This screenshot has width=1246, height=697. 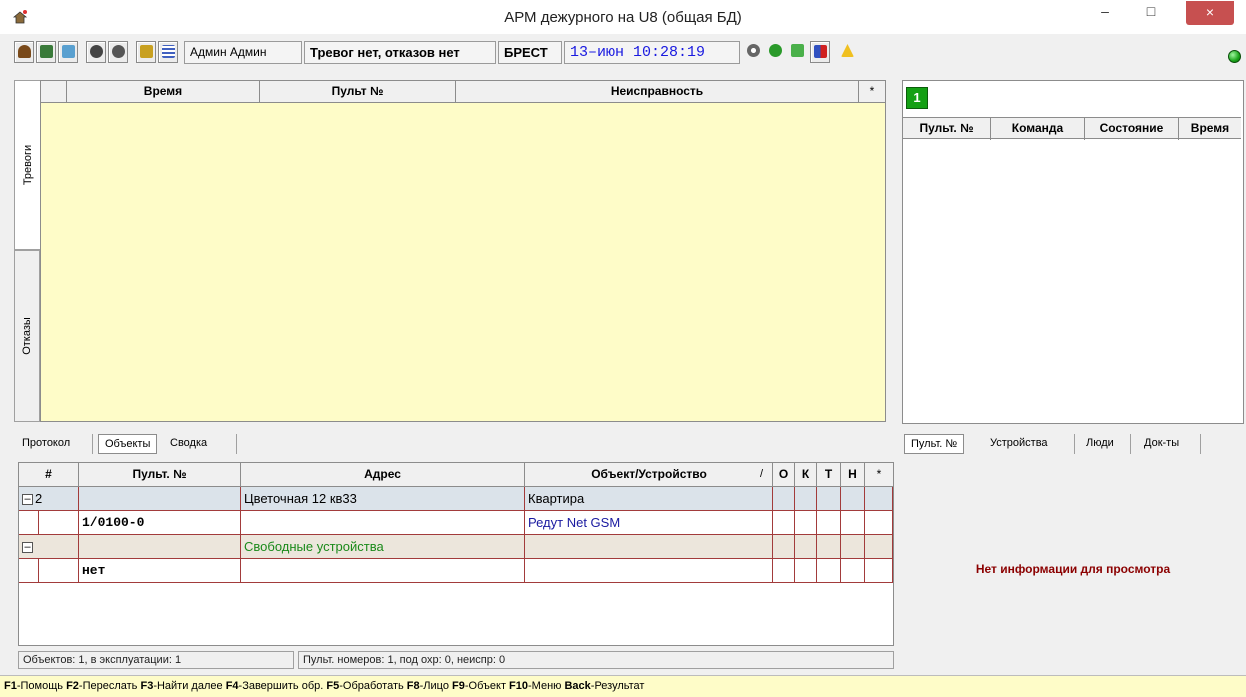 I want to click on exit-icon, so click(x=820, y=52).